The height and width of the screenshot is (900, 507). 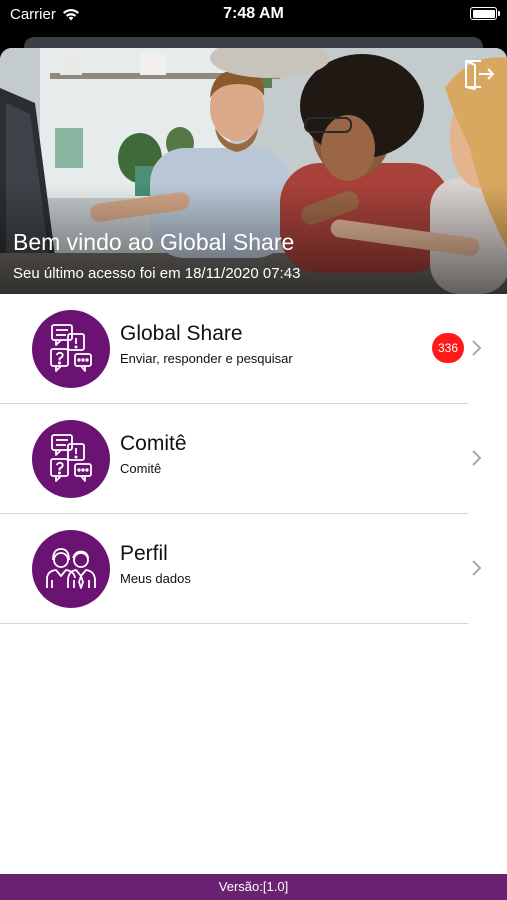 What do you see at coordinates (448, 348) in the screenshot?
I see `notification-badge: 336` at bounding box center [448, 348].